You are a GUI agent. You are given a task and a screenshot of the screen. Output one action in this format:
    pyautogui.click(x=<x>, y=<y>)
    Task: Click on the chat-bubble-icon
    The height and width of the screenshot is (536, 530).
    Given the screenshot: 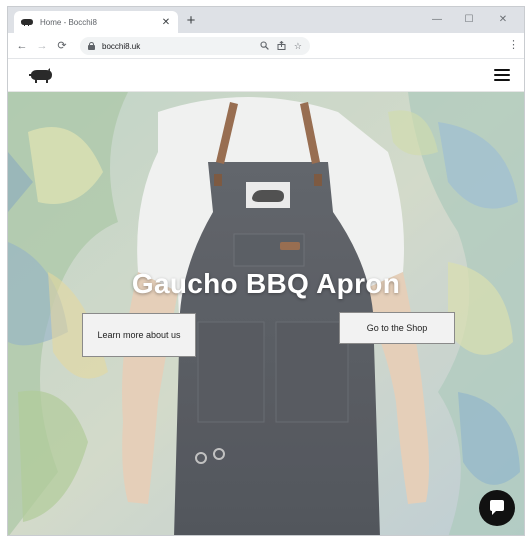 What is the action you would take?
    pyautogui.click(x=497, y=508)
    